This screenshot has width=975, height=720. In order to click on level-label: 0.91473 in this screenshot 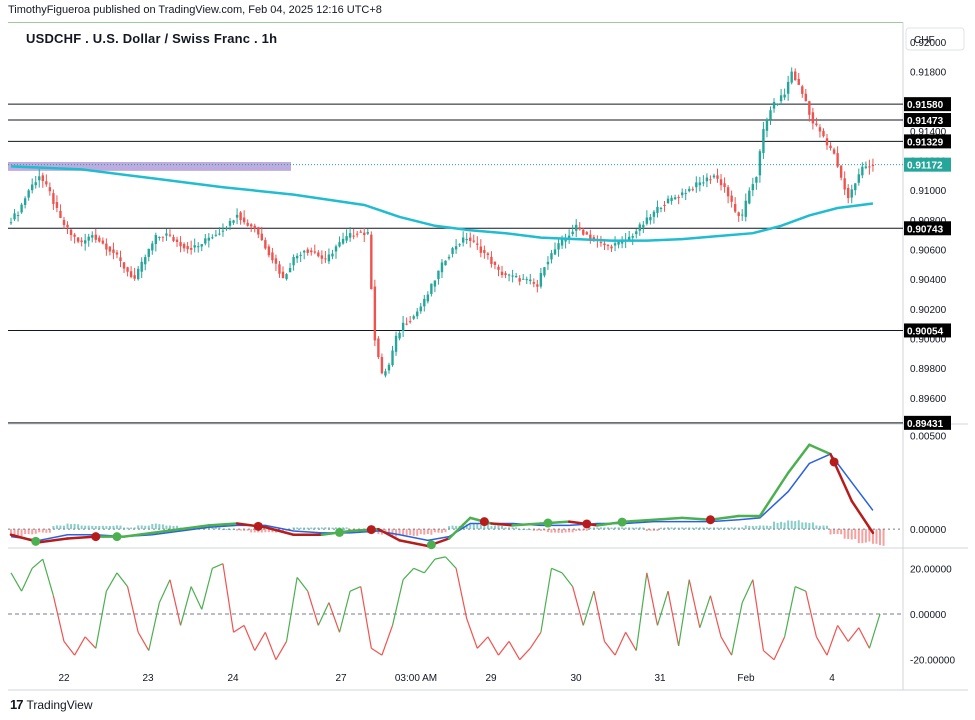, I will do `click(925, 121)`.